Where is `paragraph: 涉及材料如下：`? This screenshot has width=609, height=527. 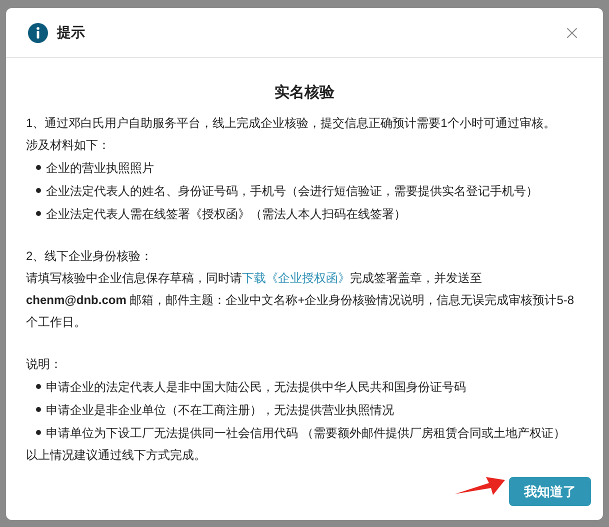
paragraph: 涉及材料如下： is located at coordinates (68, 145).